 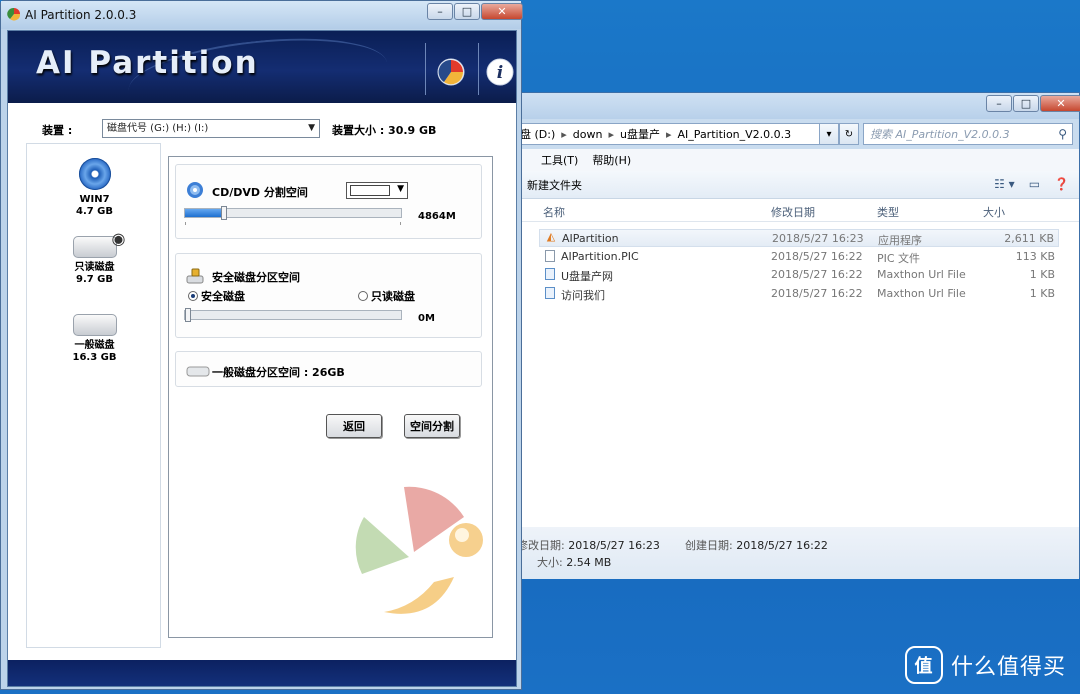 What do you see at coordinates (354, 426) in the screenshot?
I see `back-button: 返回` at bounding box center [354, 426].